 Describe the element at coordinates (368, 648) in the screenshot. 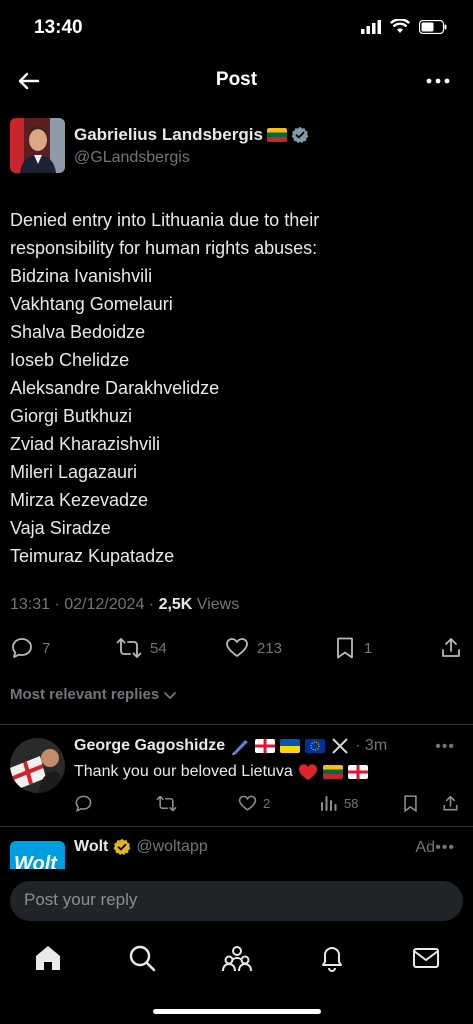

I see `bookmark-count: 1` at that location.